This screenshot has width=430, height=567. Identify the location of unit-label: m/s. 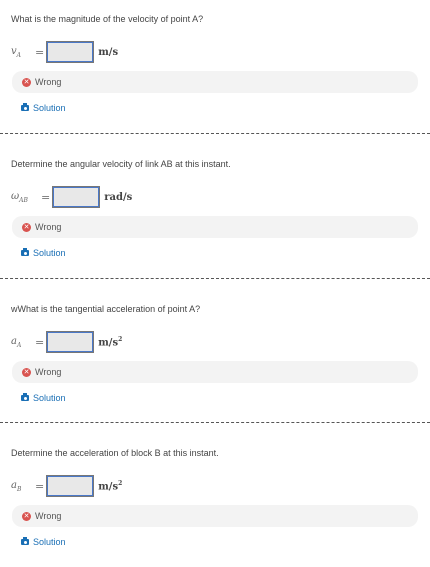
(108, 52).